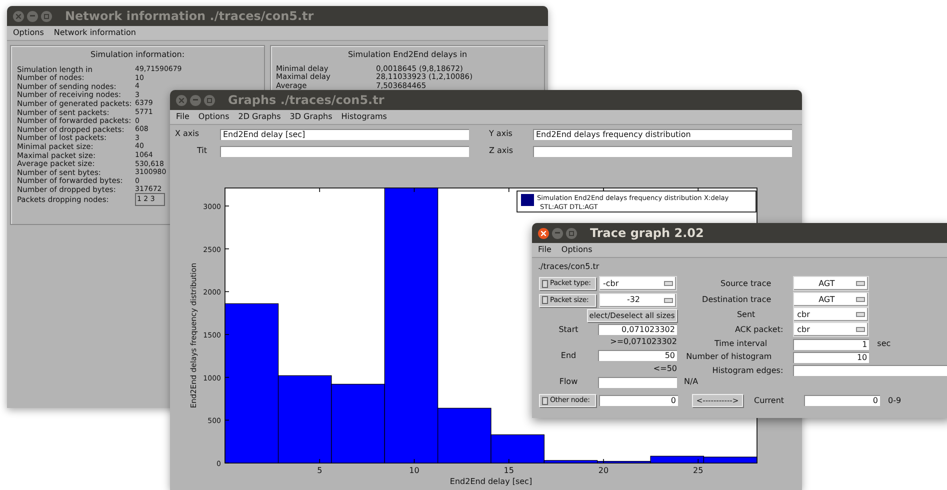  Describe the element at coordinates (407, 55) in the screenshot. I see `panel-heading: Simulation End2End delays in` at that location.